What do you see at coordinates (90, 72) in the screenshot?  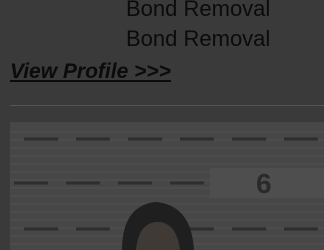 I see `view-profile-link: View Profile >>>` at bounding box center [90, 72].